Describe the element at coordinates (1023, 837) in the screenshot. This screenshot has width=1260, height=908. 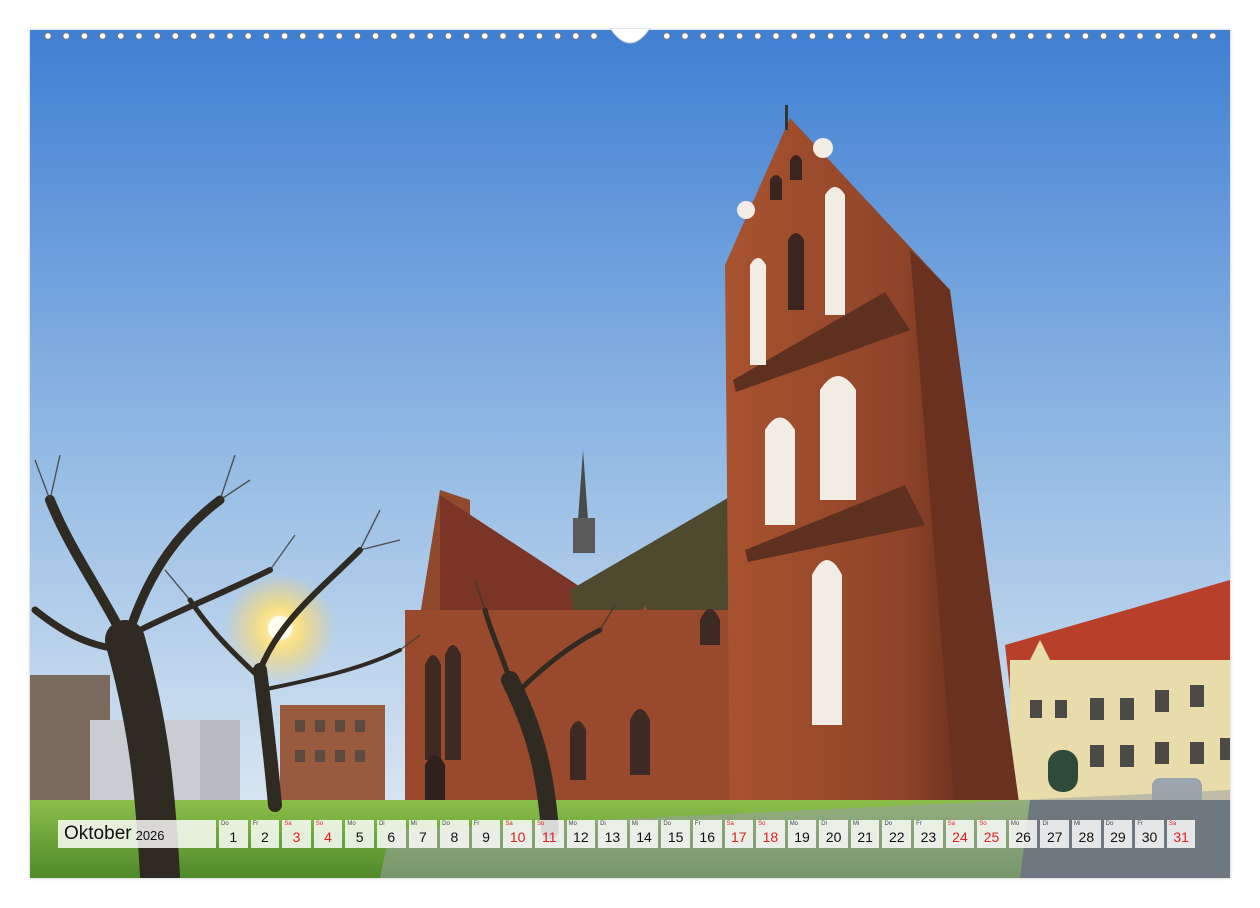
I see `day-number: 26` at that location.